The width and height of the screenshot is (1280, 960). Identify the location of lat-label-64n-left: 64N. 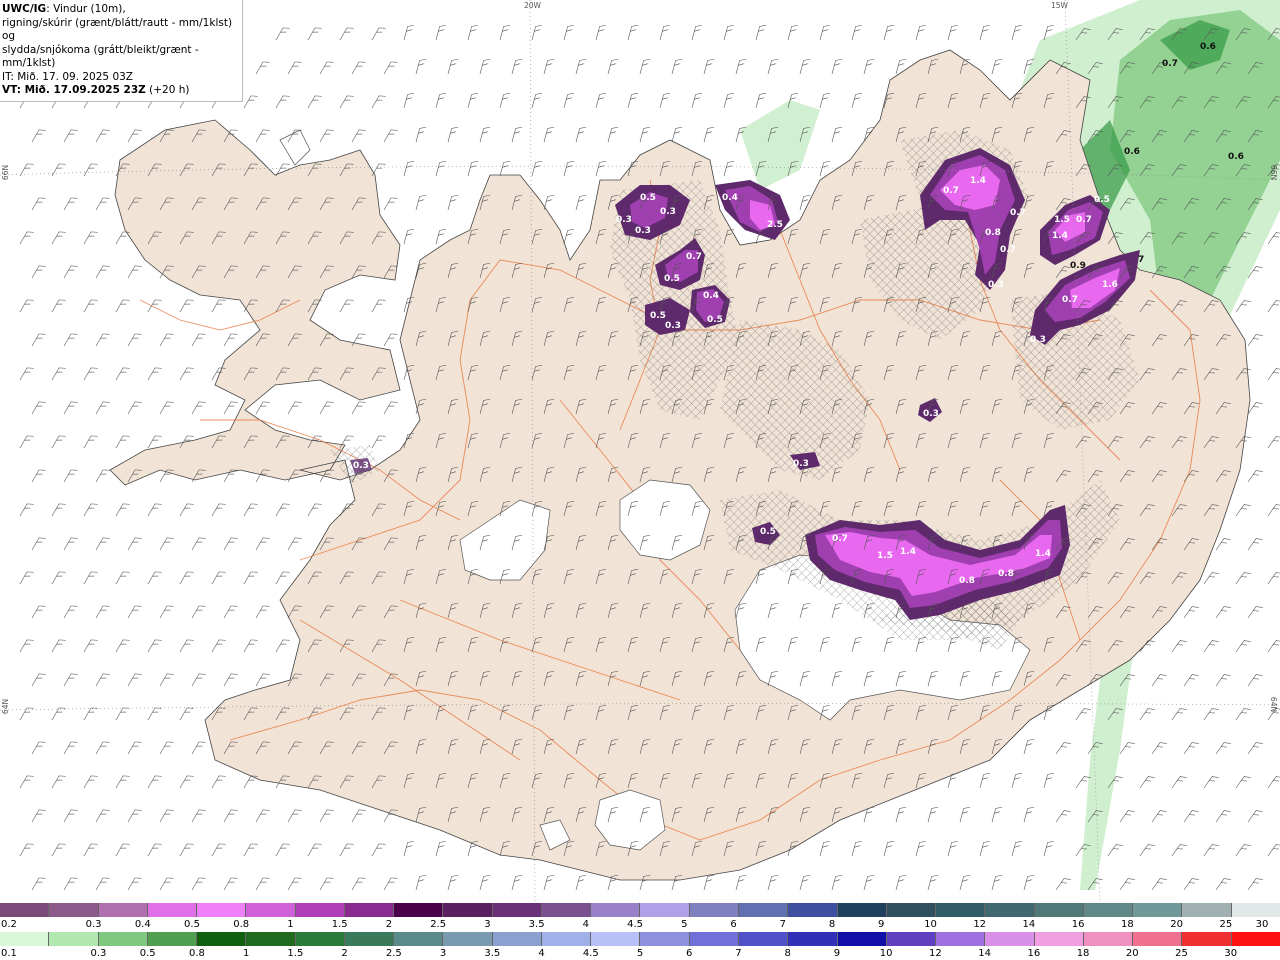
(6, 706).